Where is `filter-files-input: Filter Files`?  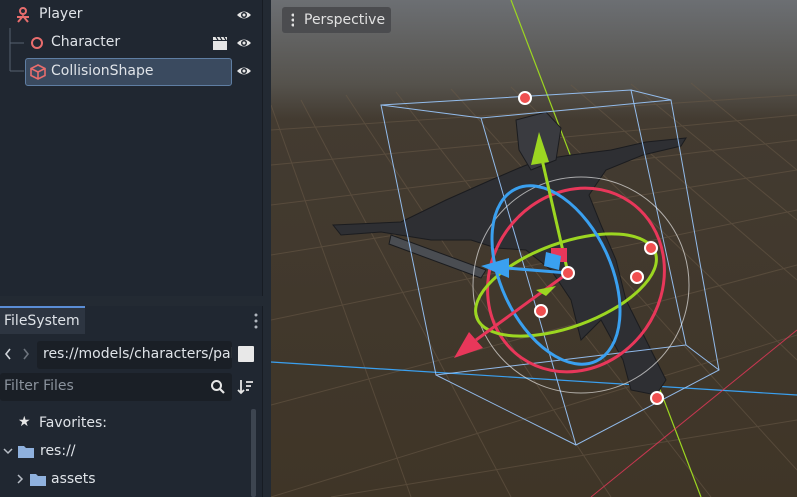 filter-files-input: Filter Files is located at coordinates (116, 387).